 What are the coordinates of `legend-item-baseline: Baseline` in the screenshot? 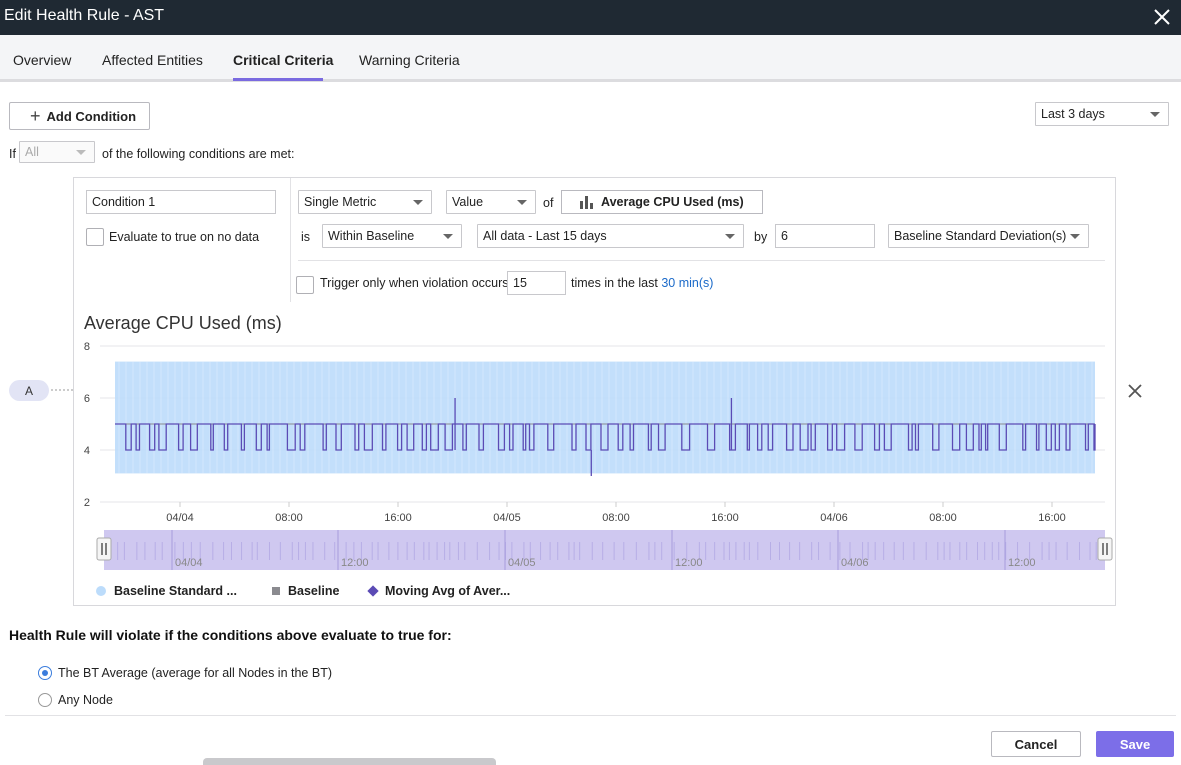 It's located at (305, 591).